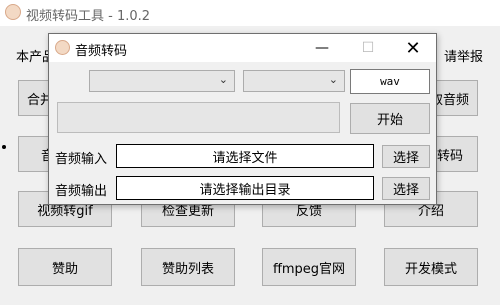  Describe the element at coordinates (294, 81) in the screenshot. I see `bitrate-select: ⌄` at that location.